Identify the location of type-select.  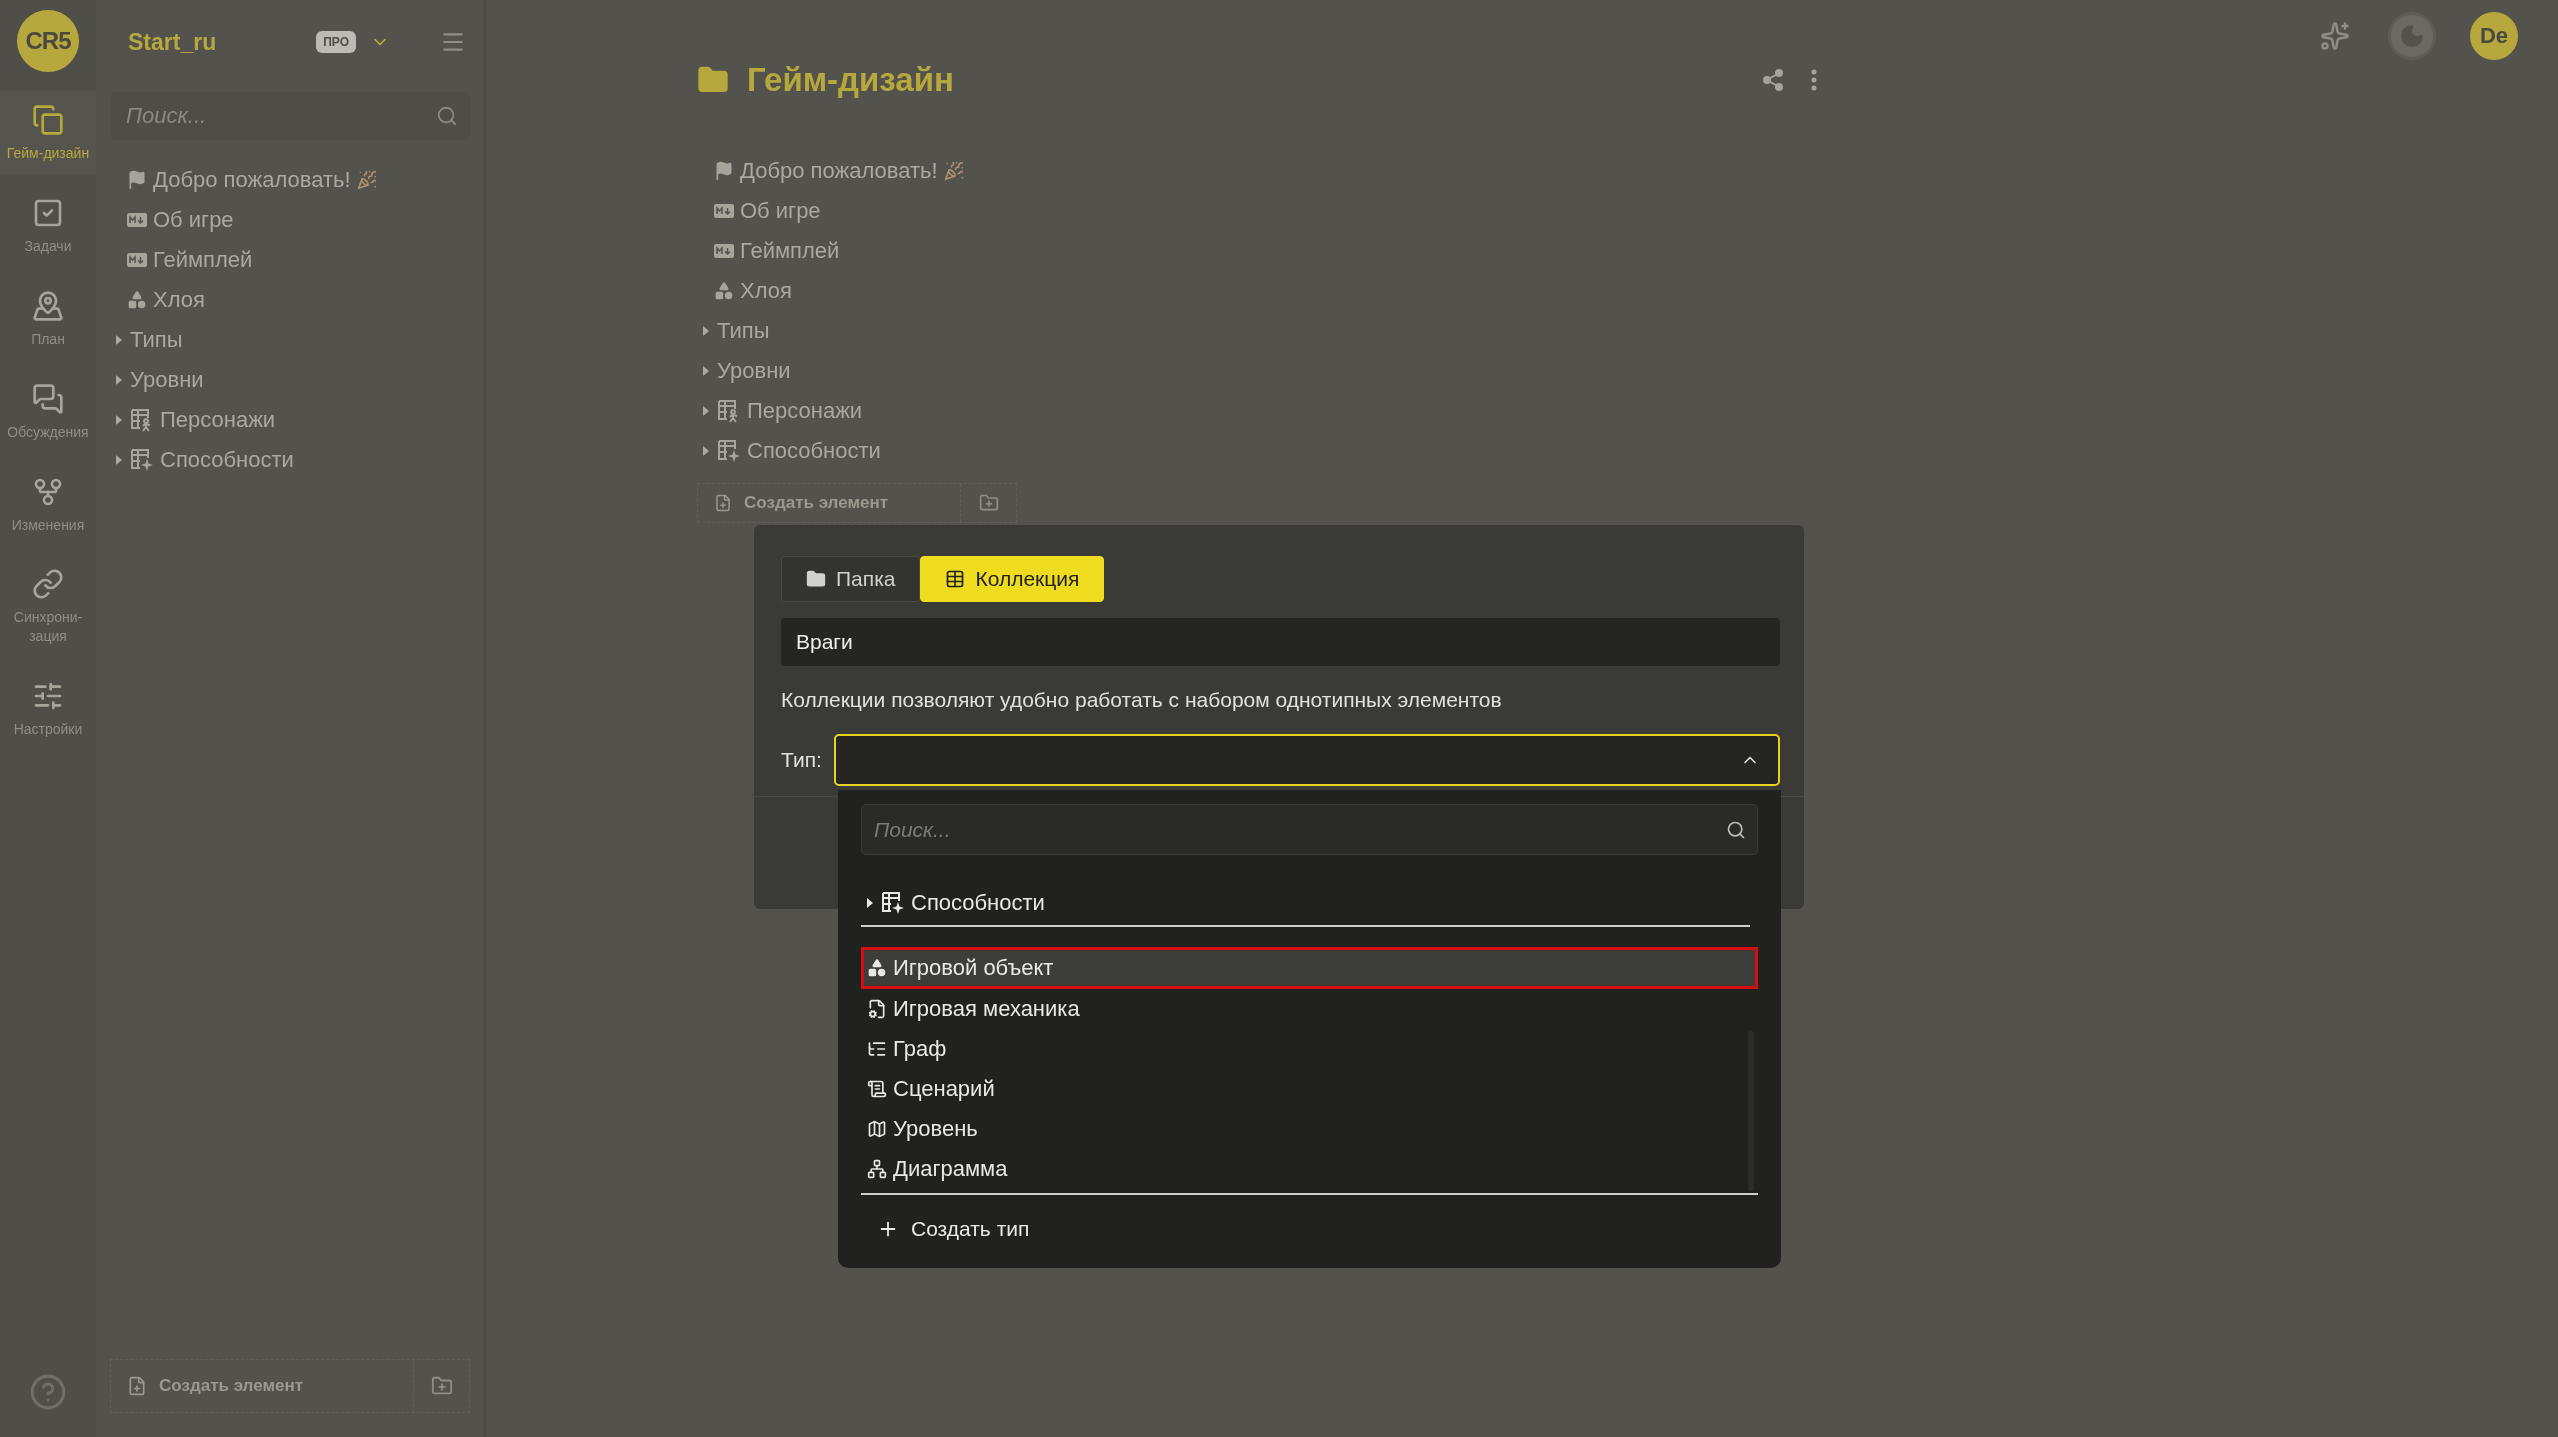
(1306, 760).